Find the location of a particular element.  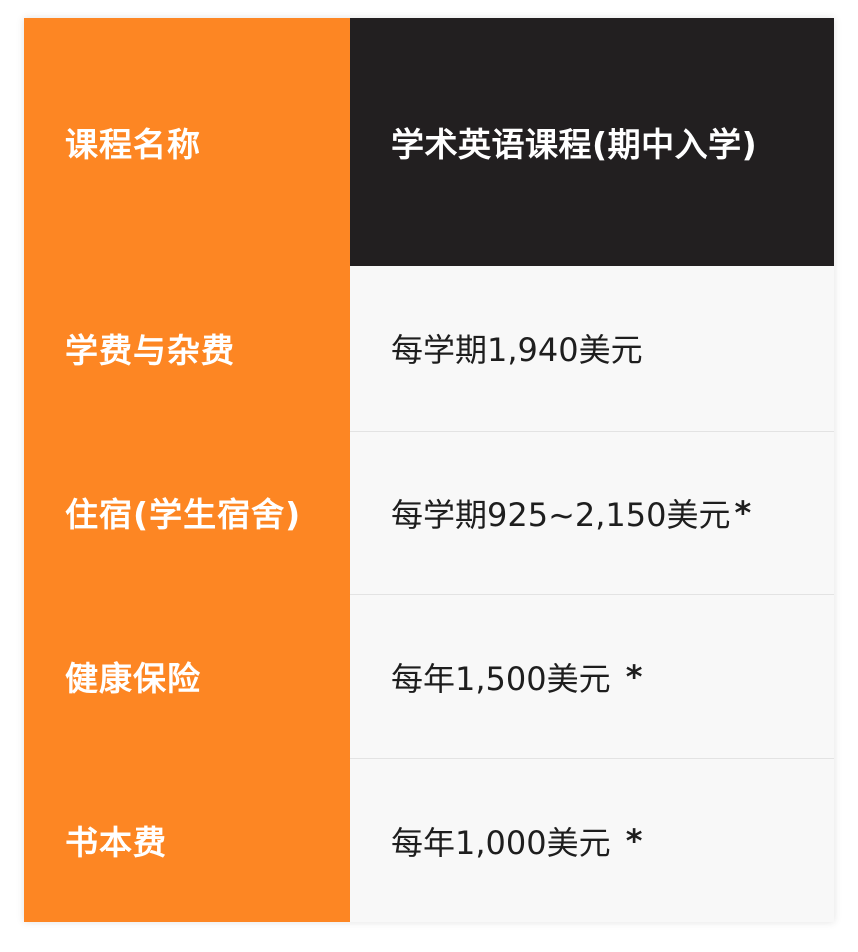

row-value-housing: 每学期925~2,150美元 * is located at coordinates (592, 512).